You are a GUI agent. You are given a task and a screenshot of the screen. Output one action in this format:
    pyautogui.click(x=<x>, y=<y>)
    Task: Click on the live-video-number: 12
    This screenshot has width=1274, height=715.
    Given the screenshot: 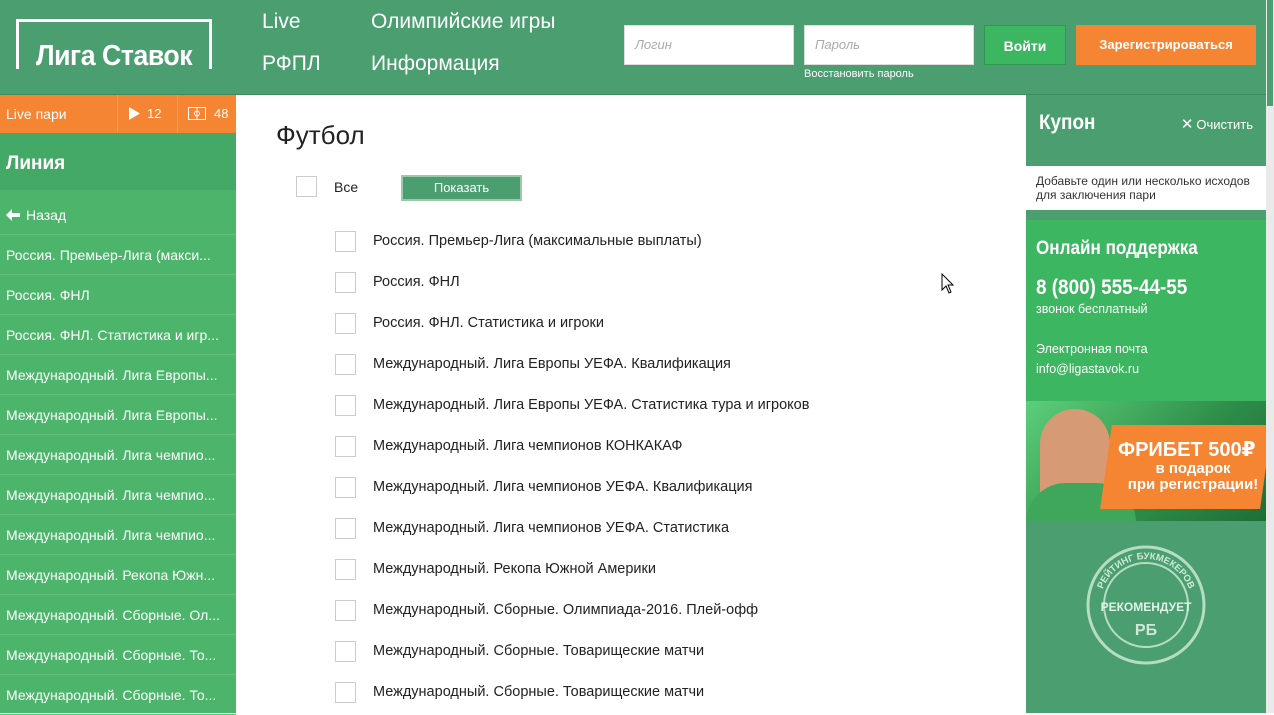 What is the action you would take?
    pyautogui.click(x=154, y=113)
    